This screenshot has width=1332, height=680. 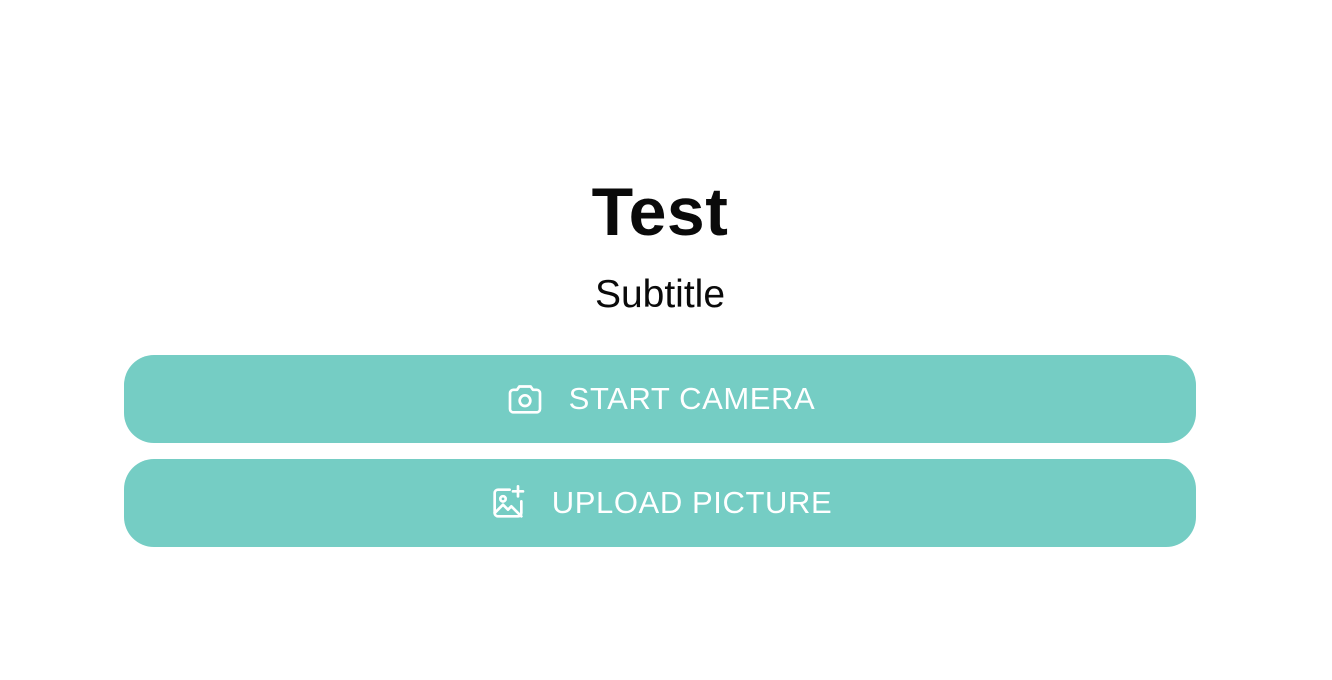 What do you see at coordinates (692, 502) in the screenshot?
I see `upload-picture-label: UPLOAD PICTURE` at bounding box center [692, 502].